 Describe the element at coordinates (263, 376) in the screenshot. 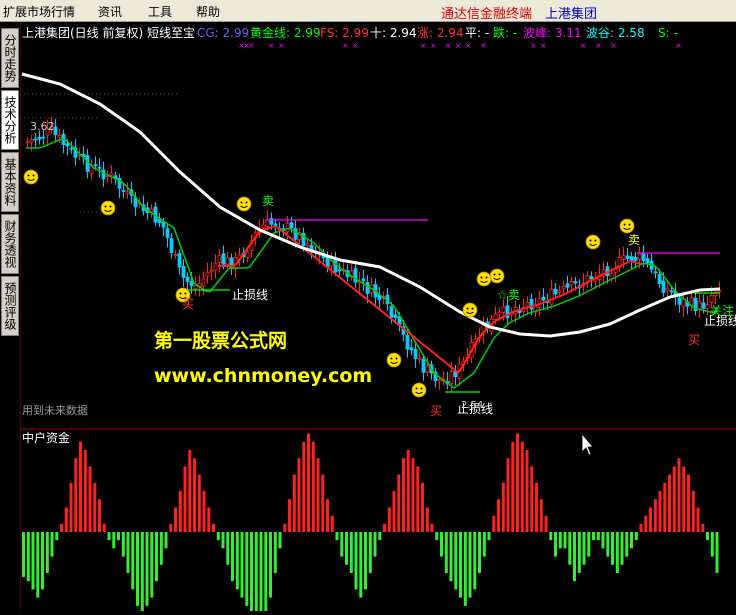

I see `watermark-url: www.chnmoney.com` at that location.